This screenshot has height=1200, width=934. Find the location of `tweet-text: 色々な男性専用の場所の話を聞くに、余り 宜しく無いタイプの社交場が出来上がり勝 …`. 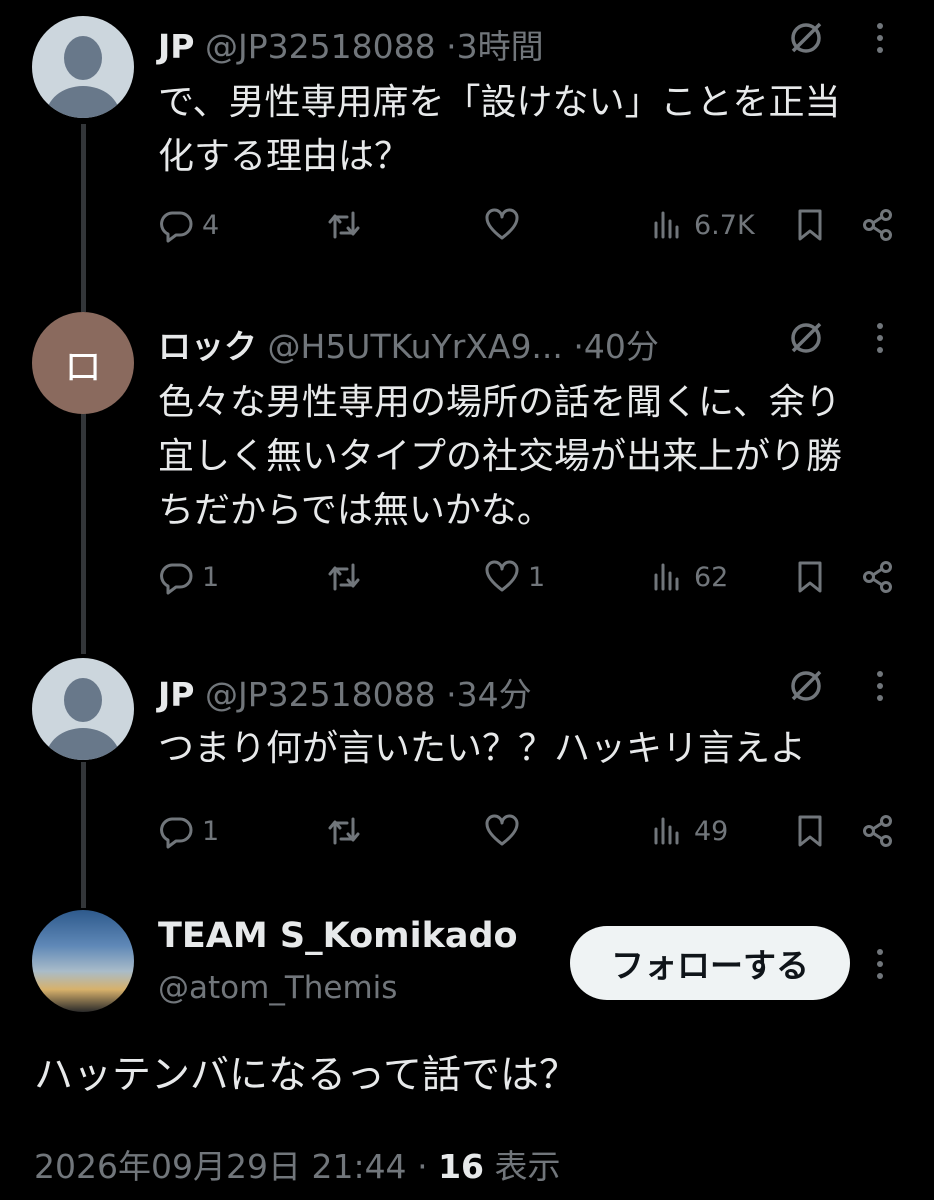

tweet-text: 色々な男性専用の場所の話を聞くに、余り 宜しく無いタイプの社交場が出来上がり勝 … is located at coordinates (528, 457).